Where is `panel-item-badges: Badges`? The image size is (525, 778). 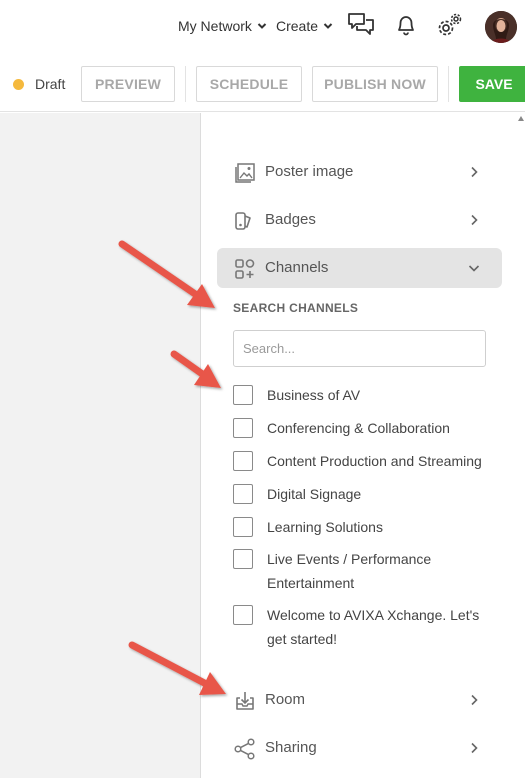
panel-item-badges: Badges is located at coordinates (359, 220).